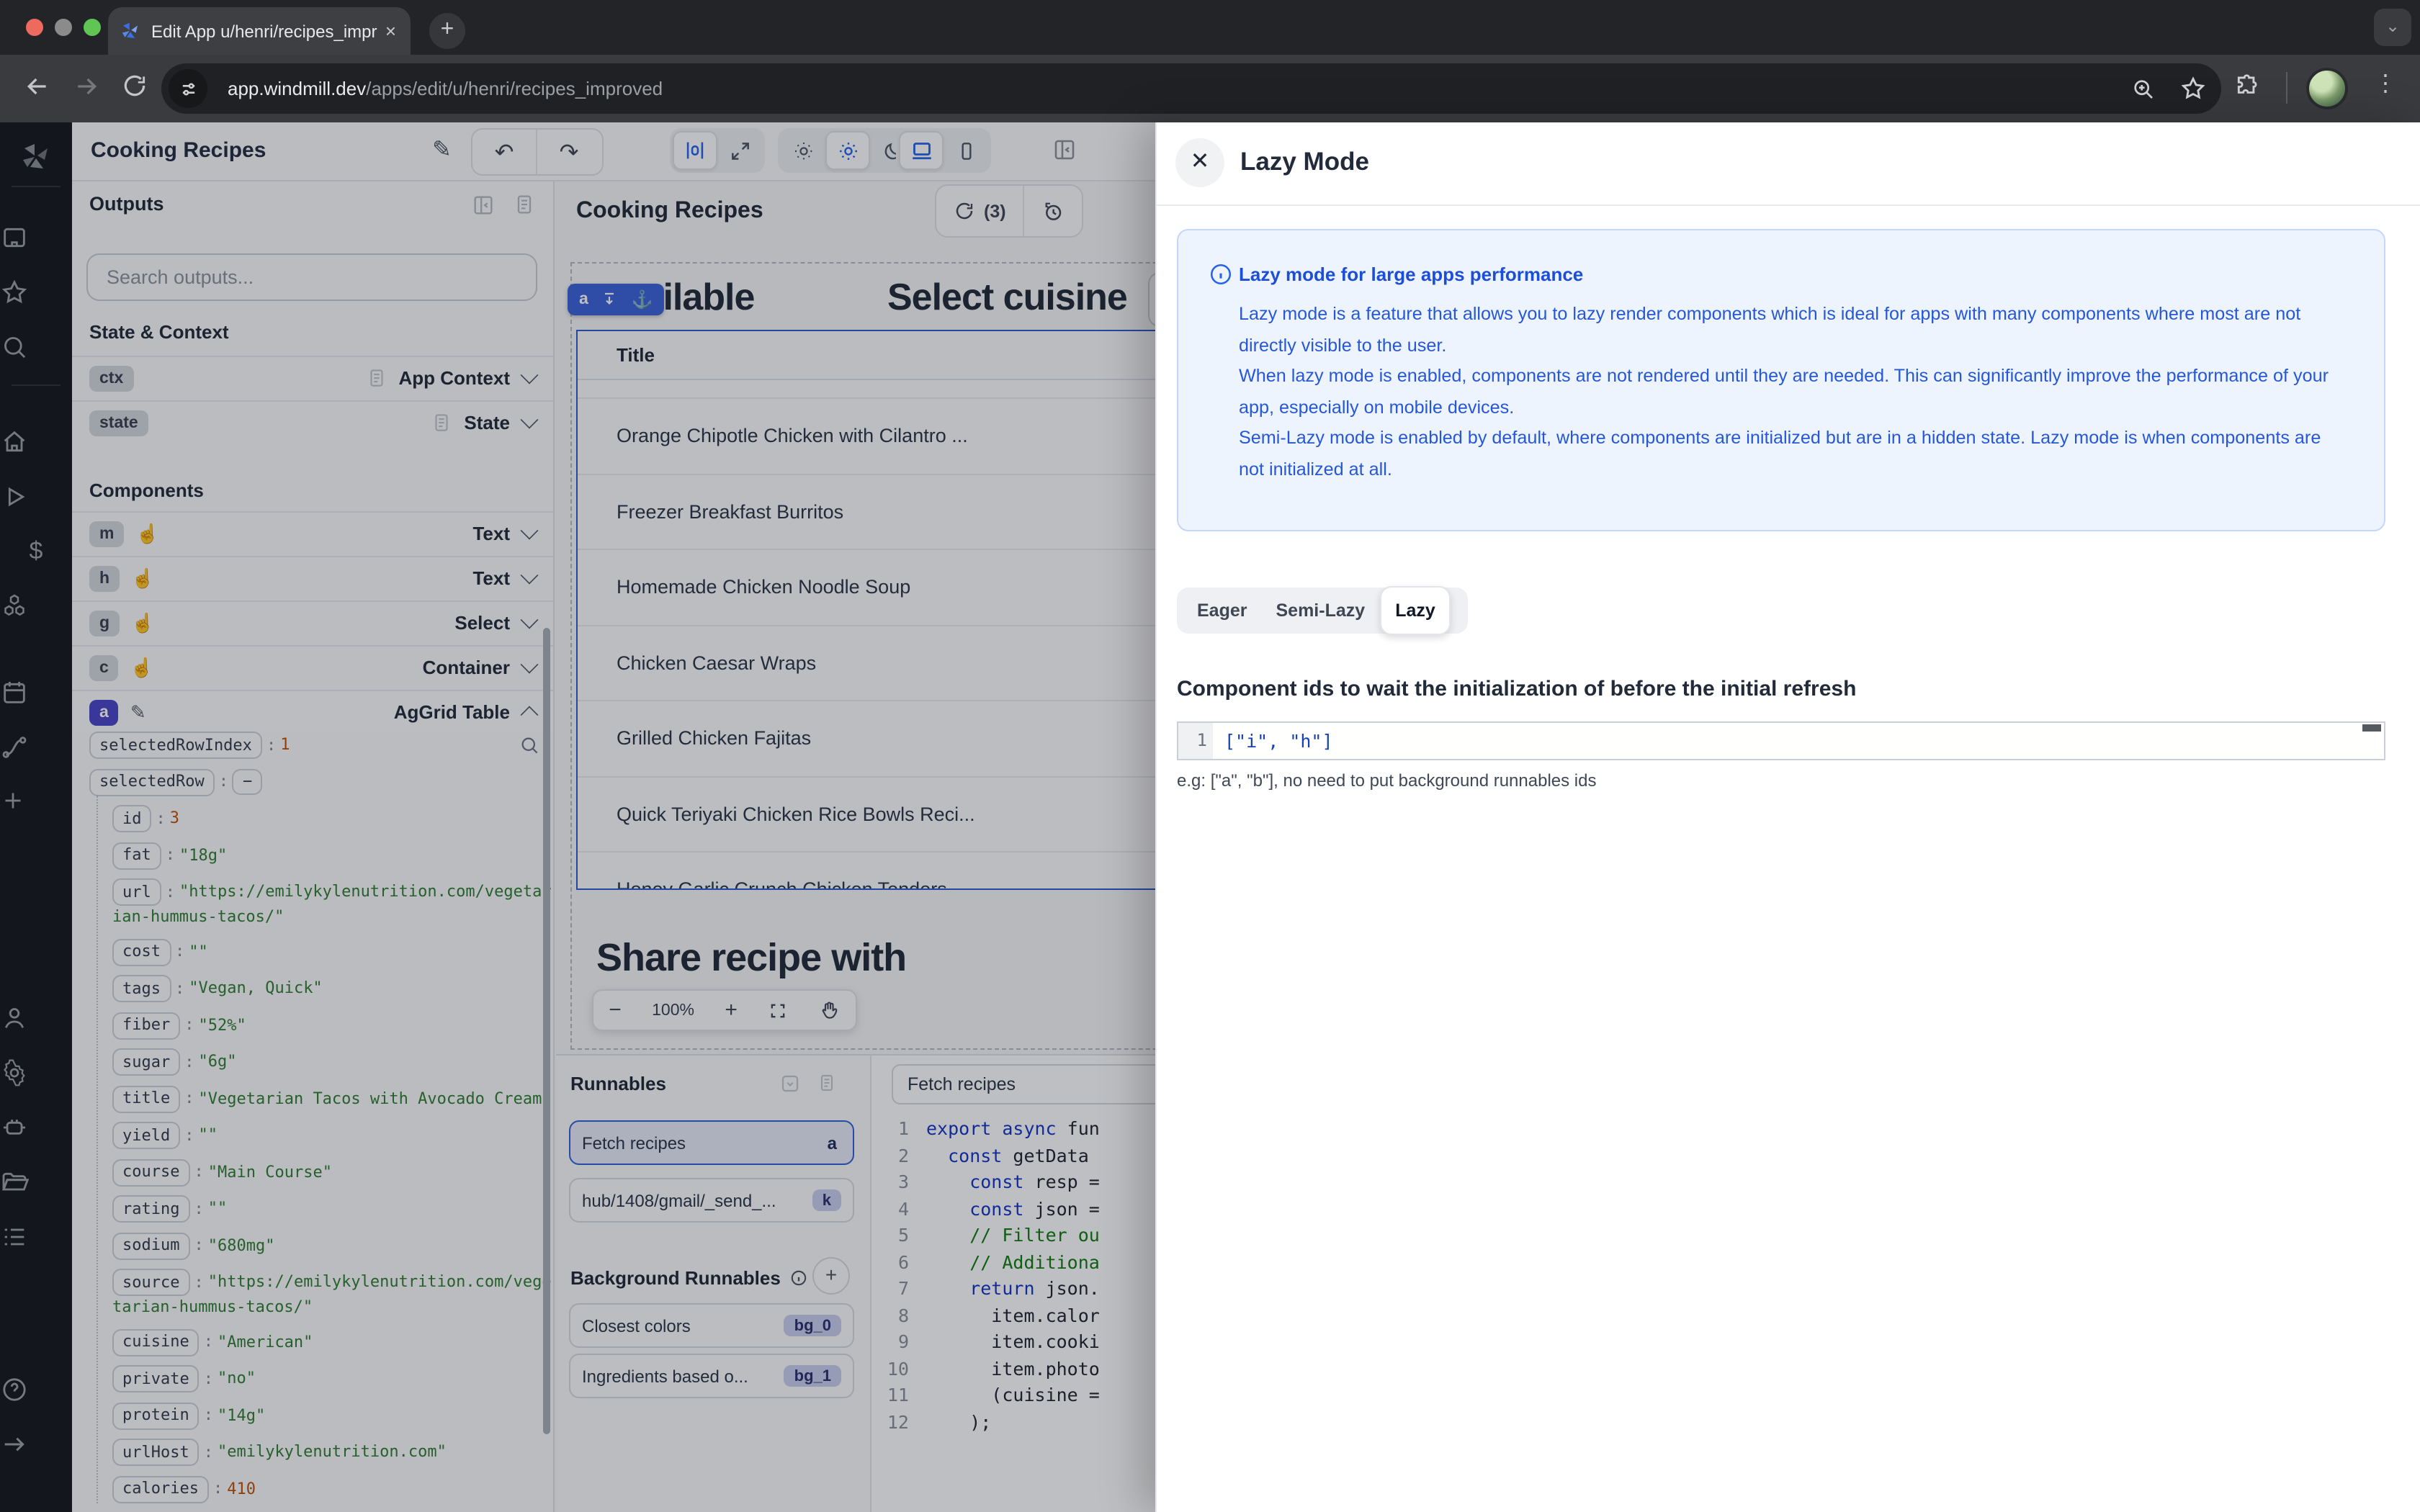 Image resolution: width=2420 pixels, height=1512 pixels. I want to click on browser-tabstrip: Edit App u/henri/recipes_impr × + ⌄, so click(1210, 27).